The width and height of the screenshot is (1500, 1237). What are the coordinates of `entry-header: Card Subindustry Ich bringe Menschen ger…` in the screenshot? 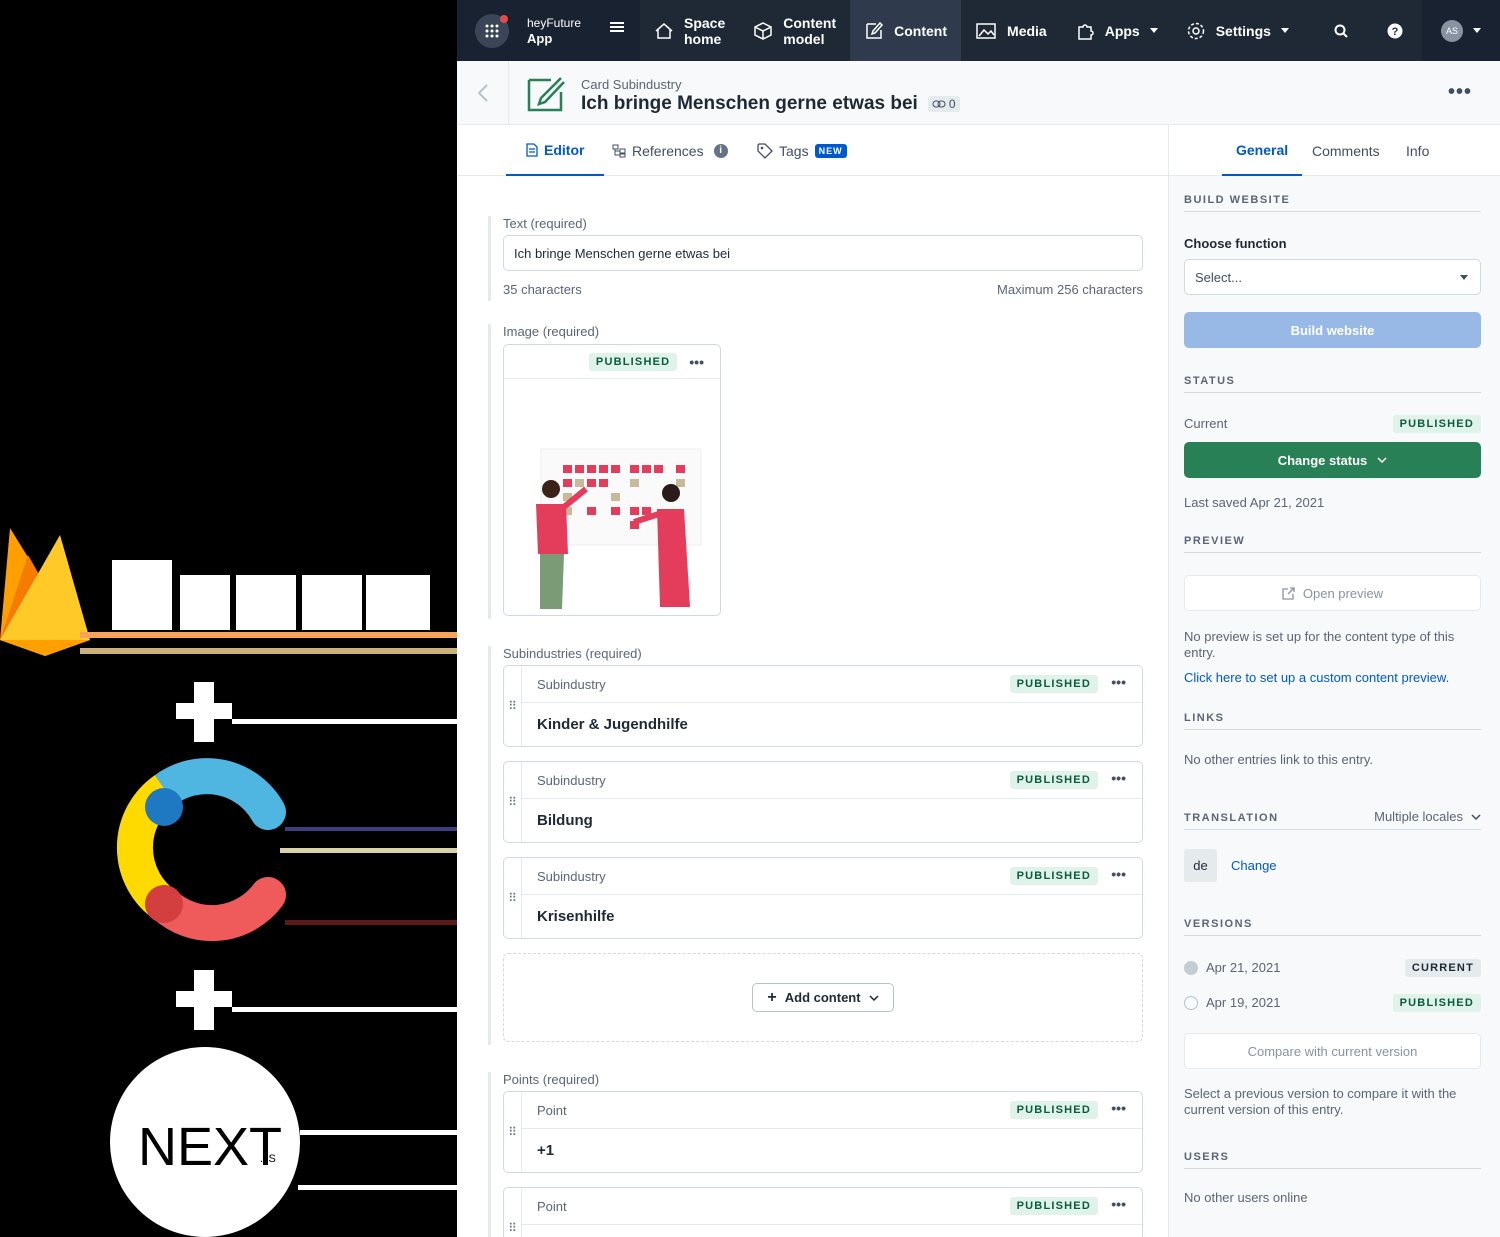 It's located at (978, 93).